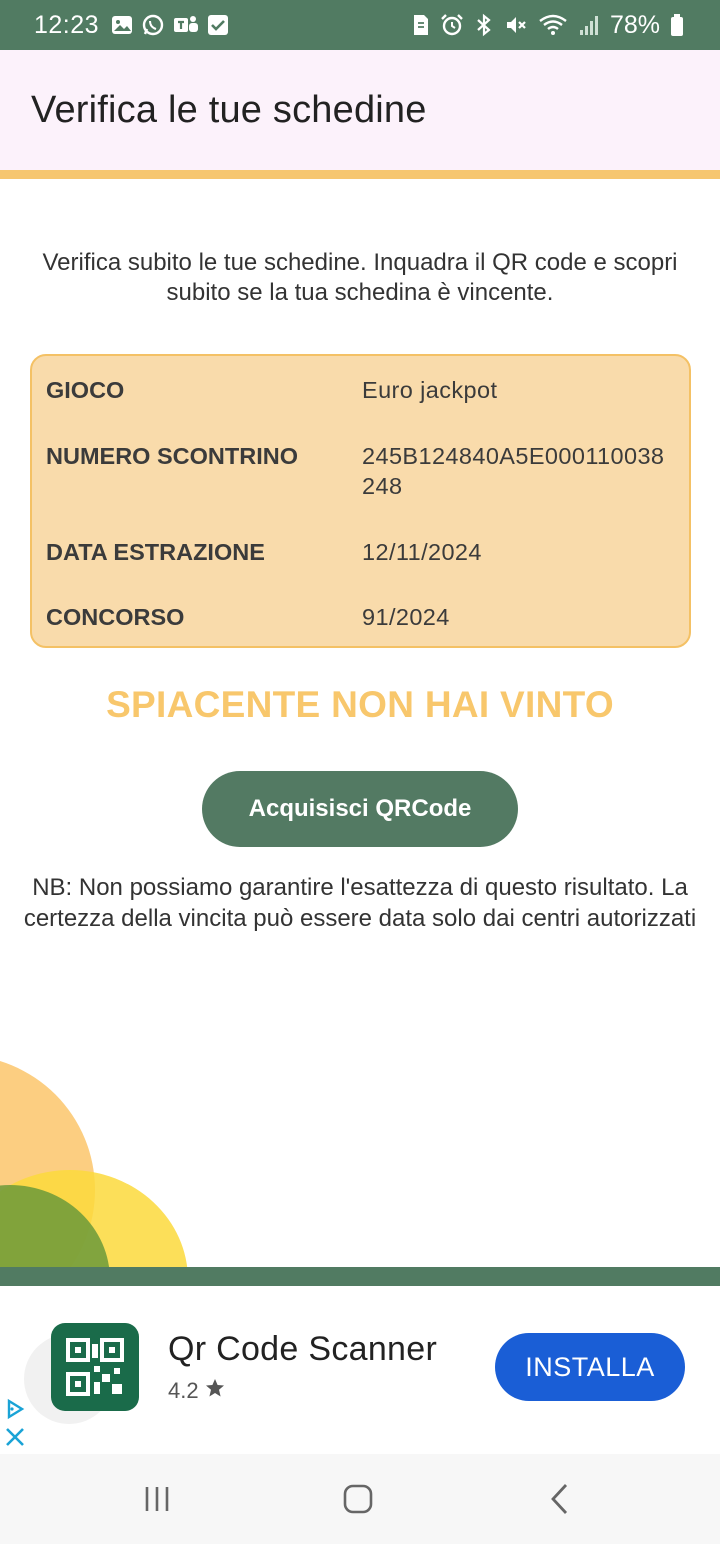  What do you see at coordinates (452, 25) in the screenshot?
I see `alarm-icon` at bounding box center [452, 25].